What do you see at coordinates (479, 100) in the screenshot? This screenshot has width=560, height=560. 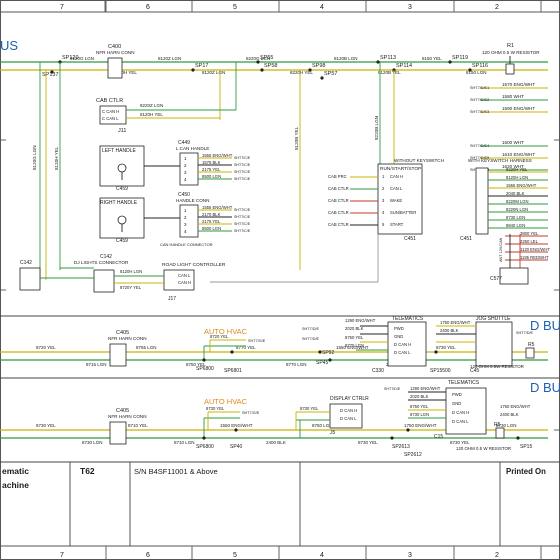 I see `sheet-ref: SHT7/D/E2` at bounding box center [479, 100].